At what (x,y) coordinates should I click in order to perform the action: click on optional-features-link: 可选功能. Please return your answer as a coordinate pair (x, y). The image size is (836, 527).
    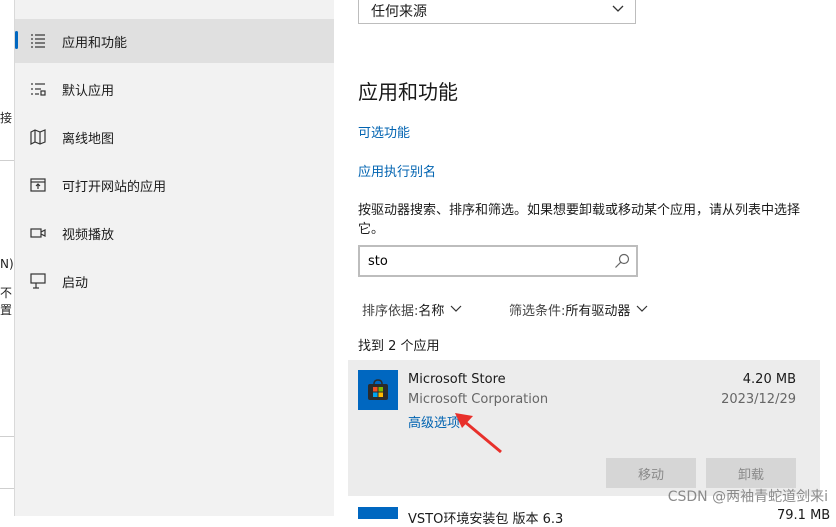
    Looking at the image, I should click on (384, 131).